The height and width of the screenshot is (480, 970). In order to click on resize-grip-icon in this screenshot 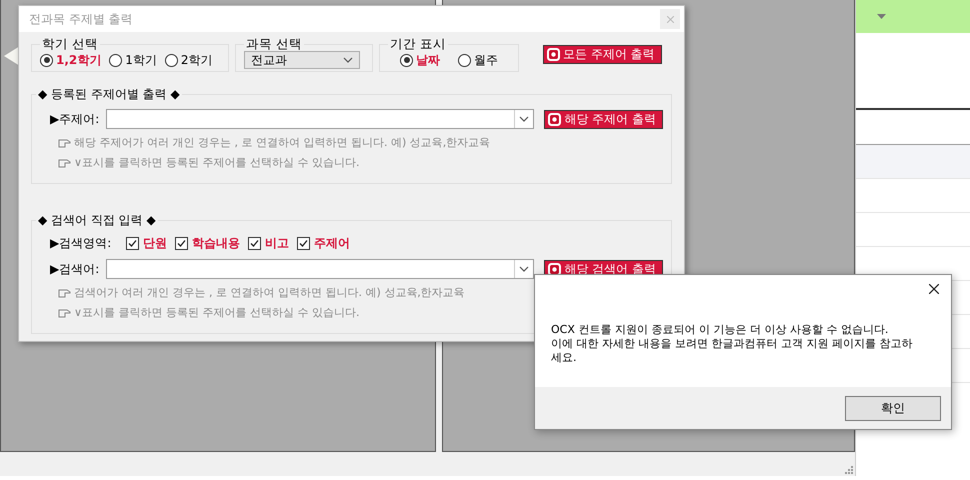, I will do `click(848, 469)`.